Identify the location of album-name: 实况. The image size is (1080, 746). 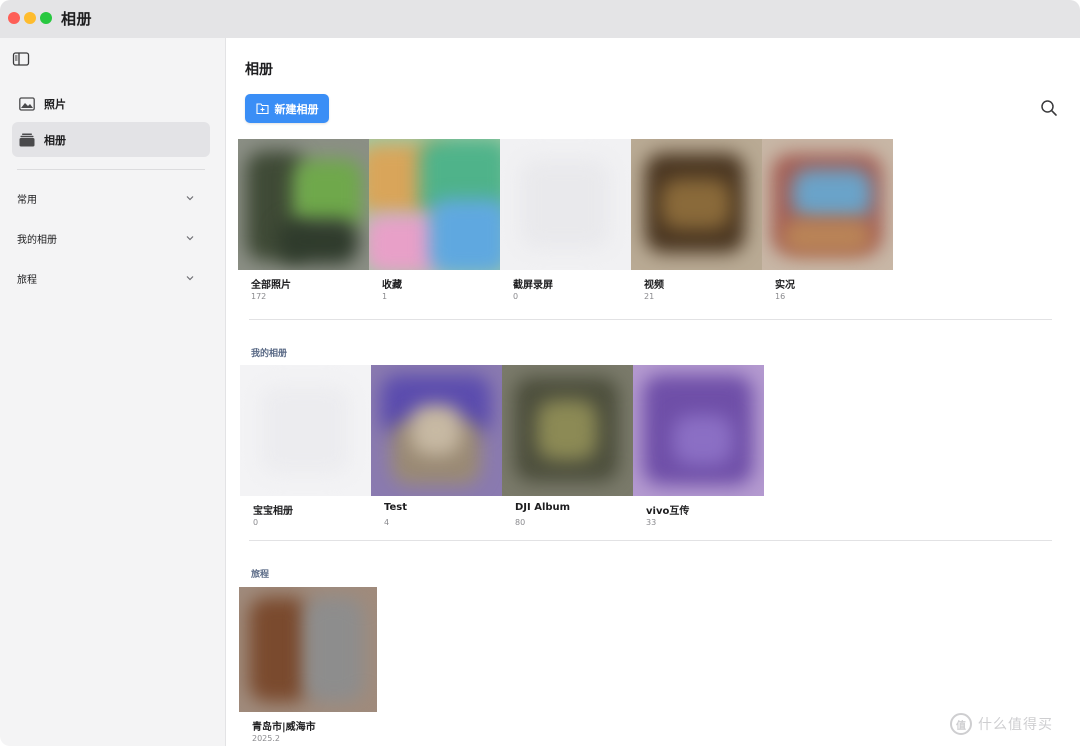
(785, 285).